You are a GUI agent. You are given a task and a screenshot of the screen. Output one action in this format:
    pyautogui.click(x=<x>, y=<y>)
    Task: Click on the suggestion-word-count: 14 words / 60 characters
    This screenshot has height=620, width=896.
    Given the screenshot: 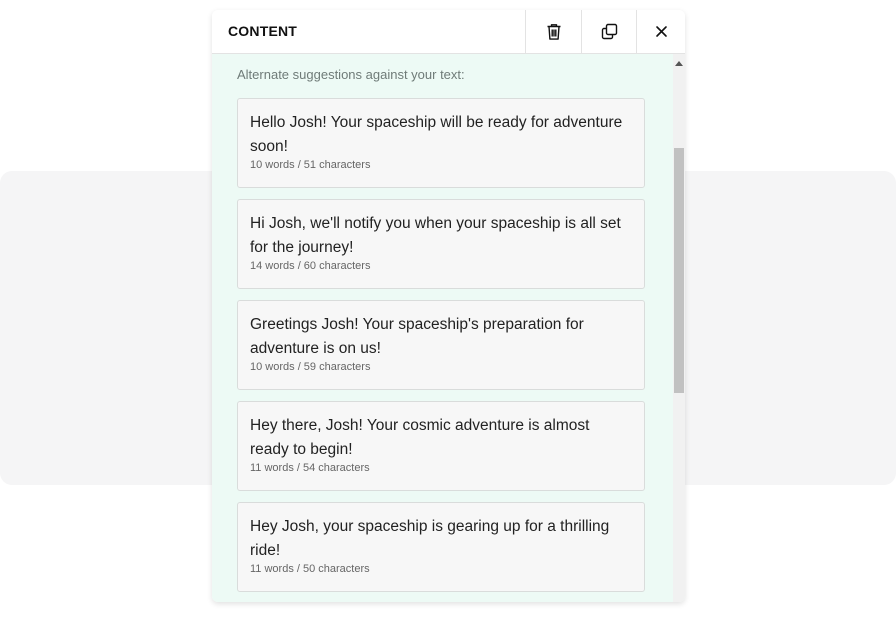 What is the action you would take?
    pyautogui.click(x=310, y=266)
    